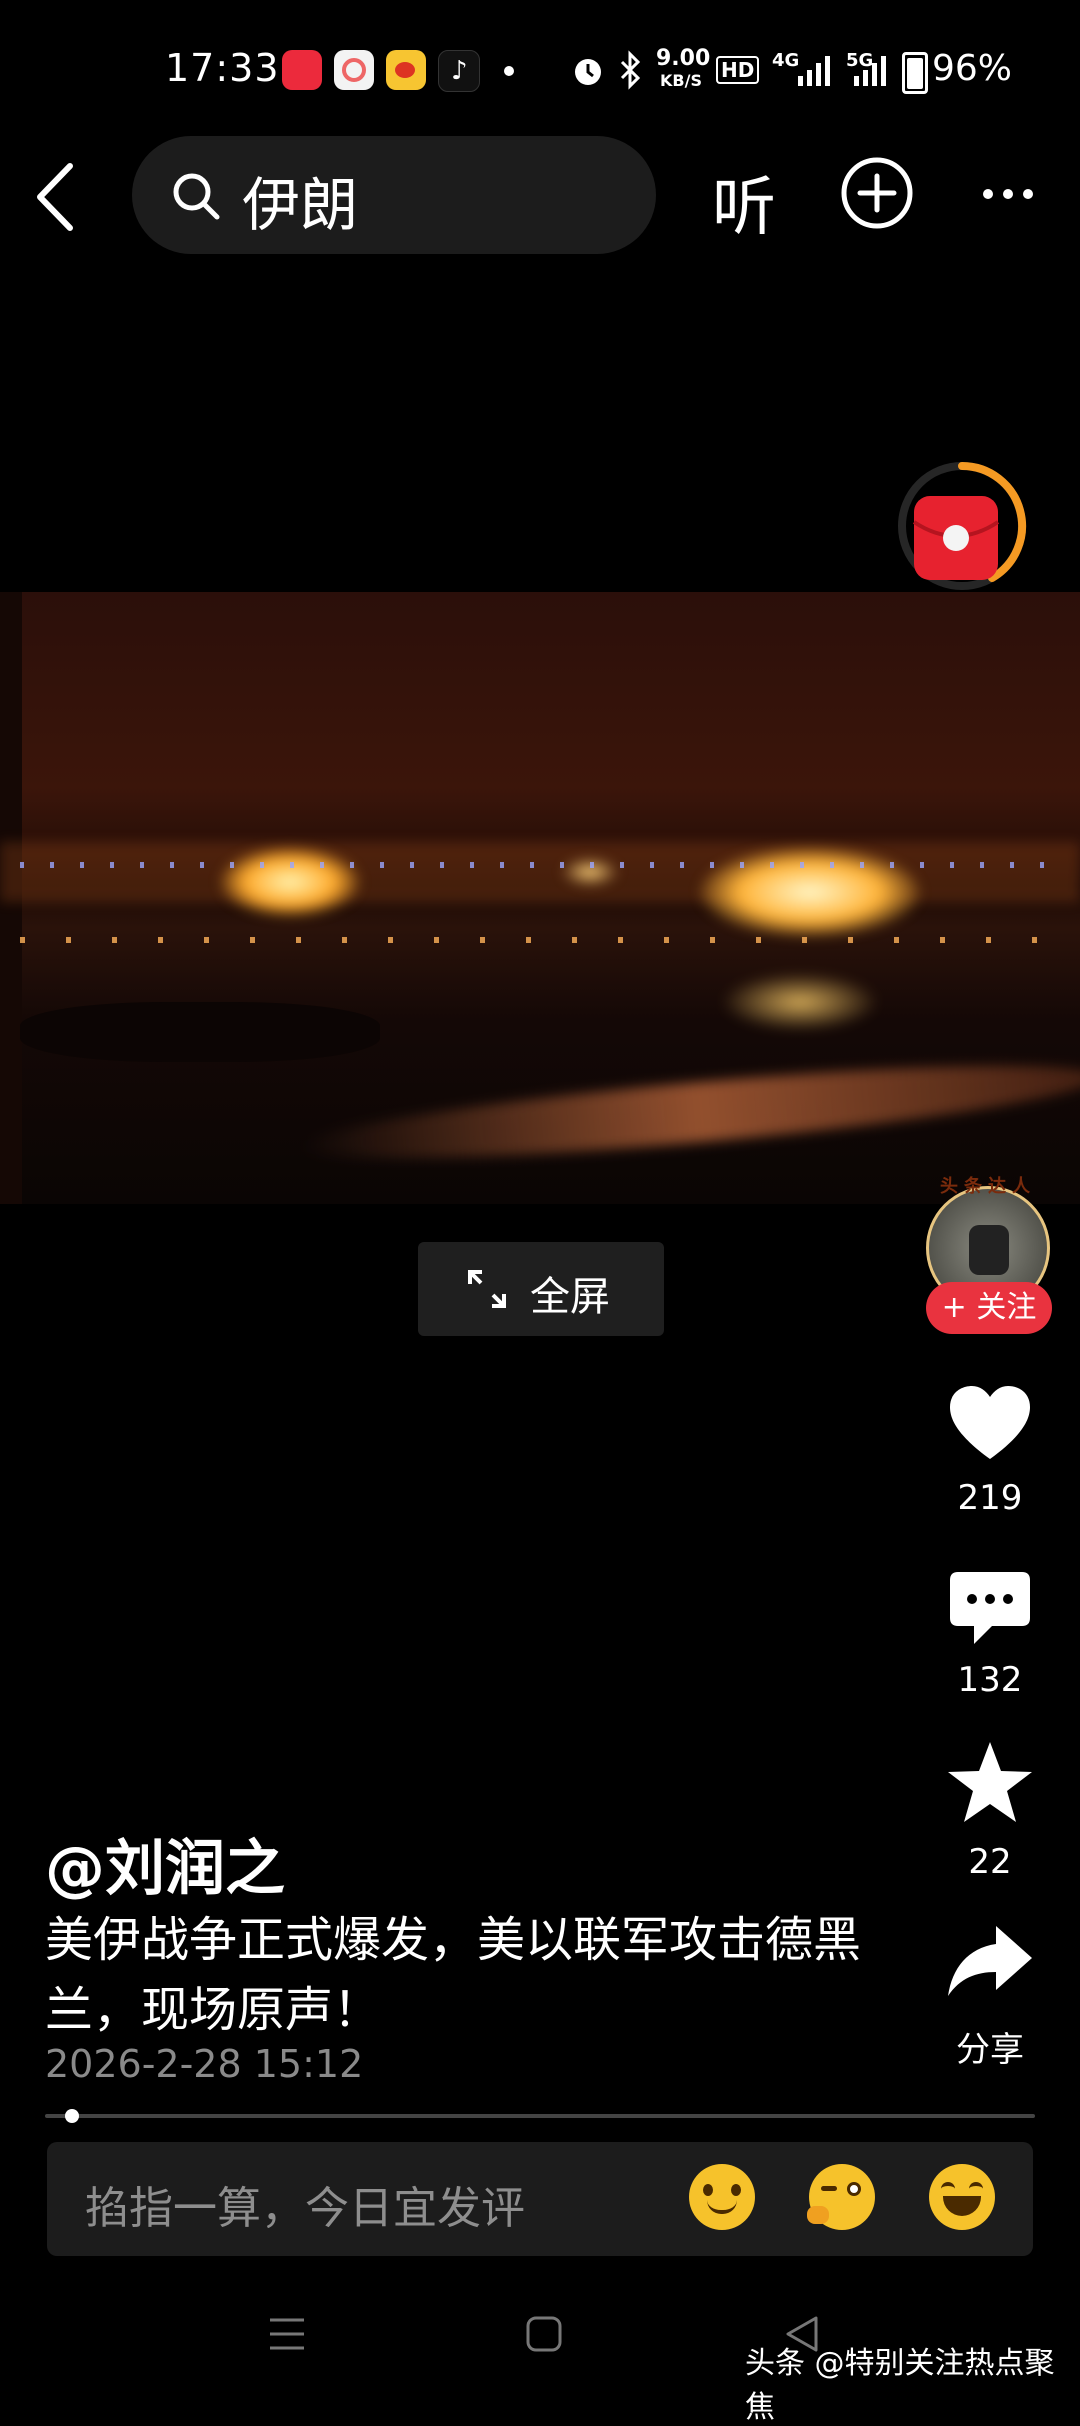  What do you see at coordinates (55, 197) in the screenshot?
I see `back-icon` at bounding box center [55, 197].